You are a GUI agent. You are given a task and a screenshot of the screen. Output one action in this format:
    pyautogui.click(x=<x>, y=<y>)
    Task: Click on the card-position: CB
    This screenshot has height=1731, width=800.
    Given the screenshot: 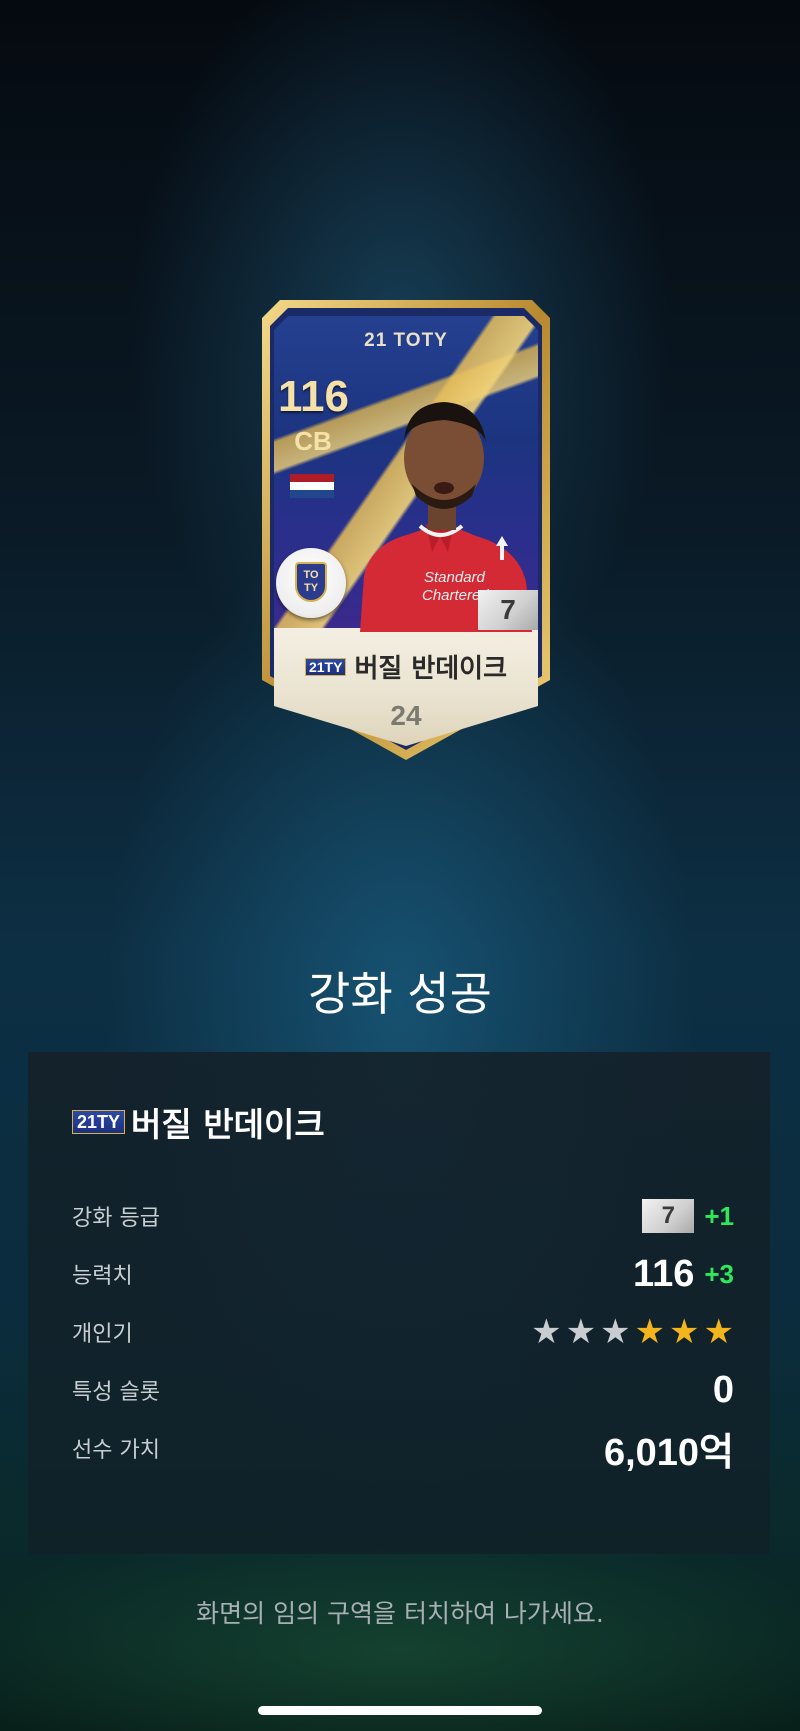 What is the action you would take?
    pyautogui.click(x=313, y=441)
    